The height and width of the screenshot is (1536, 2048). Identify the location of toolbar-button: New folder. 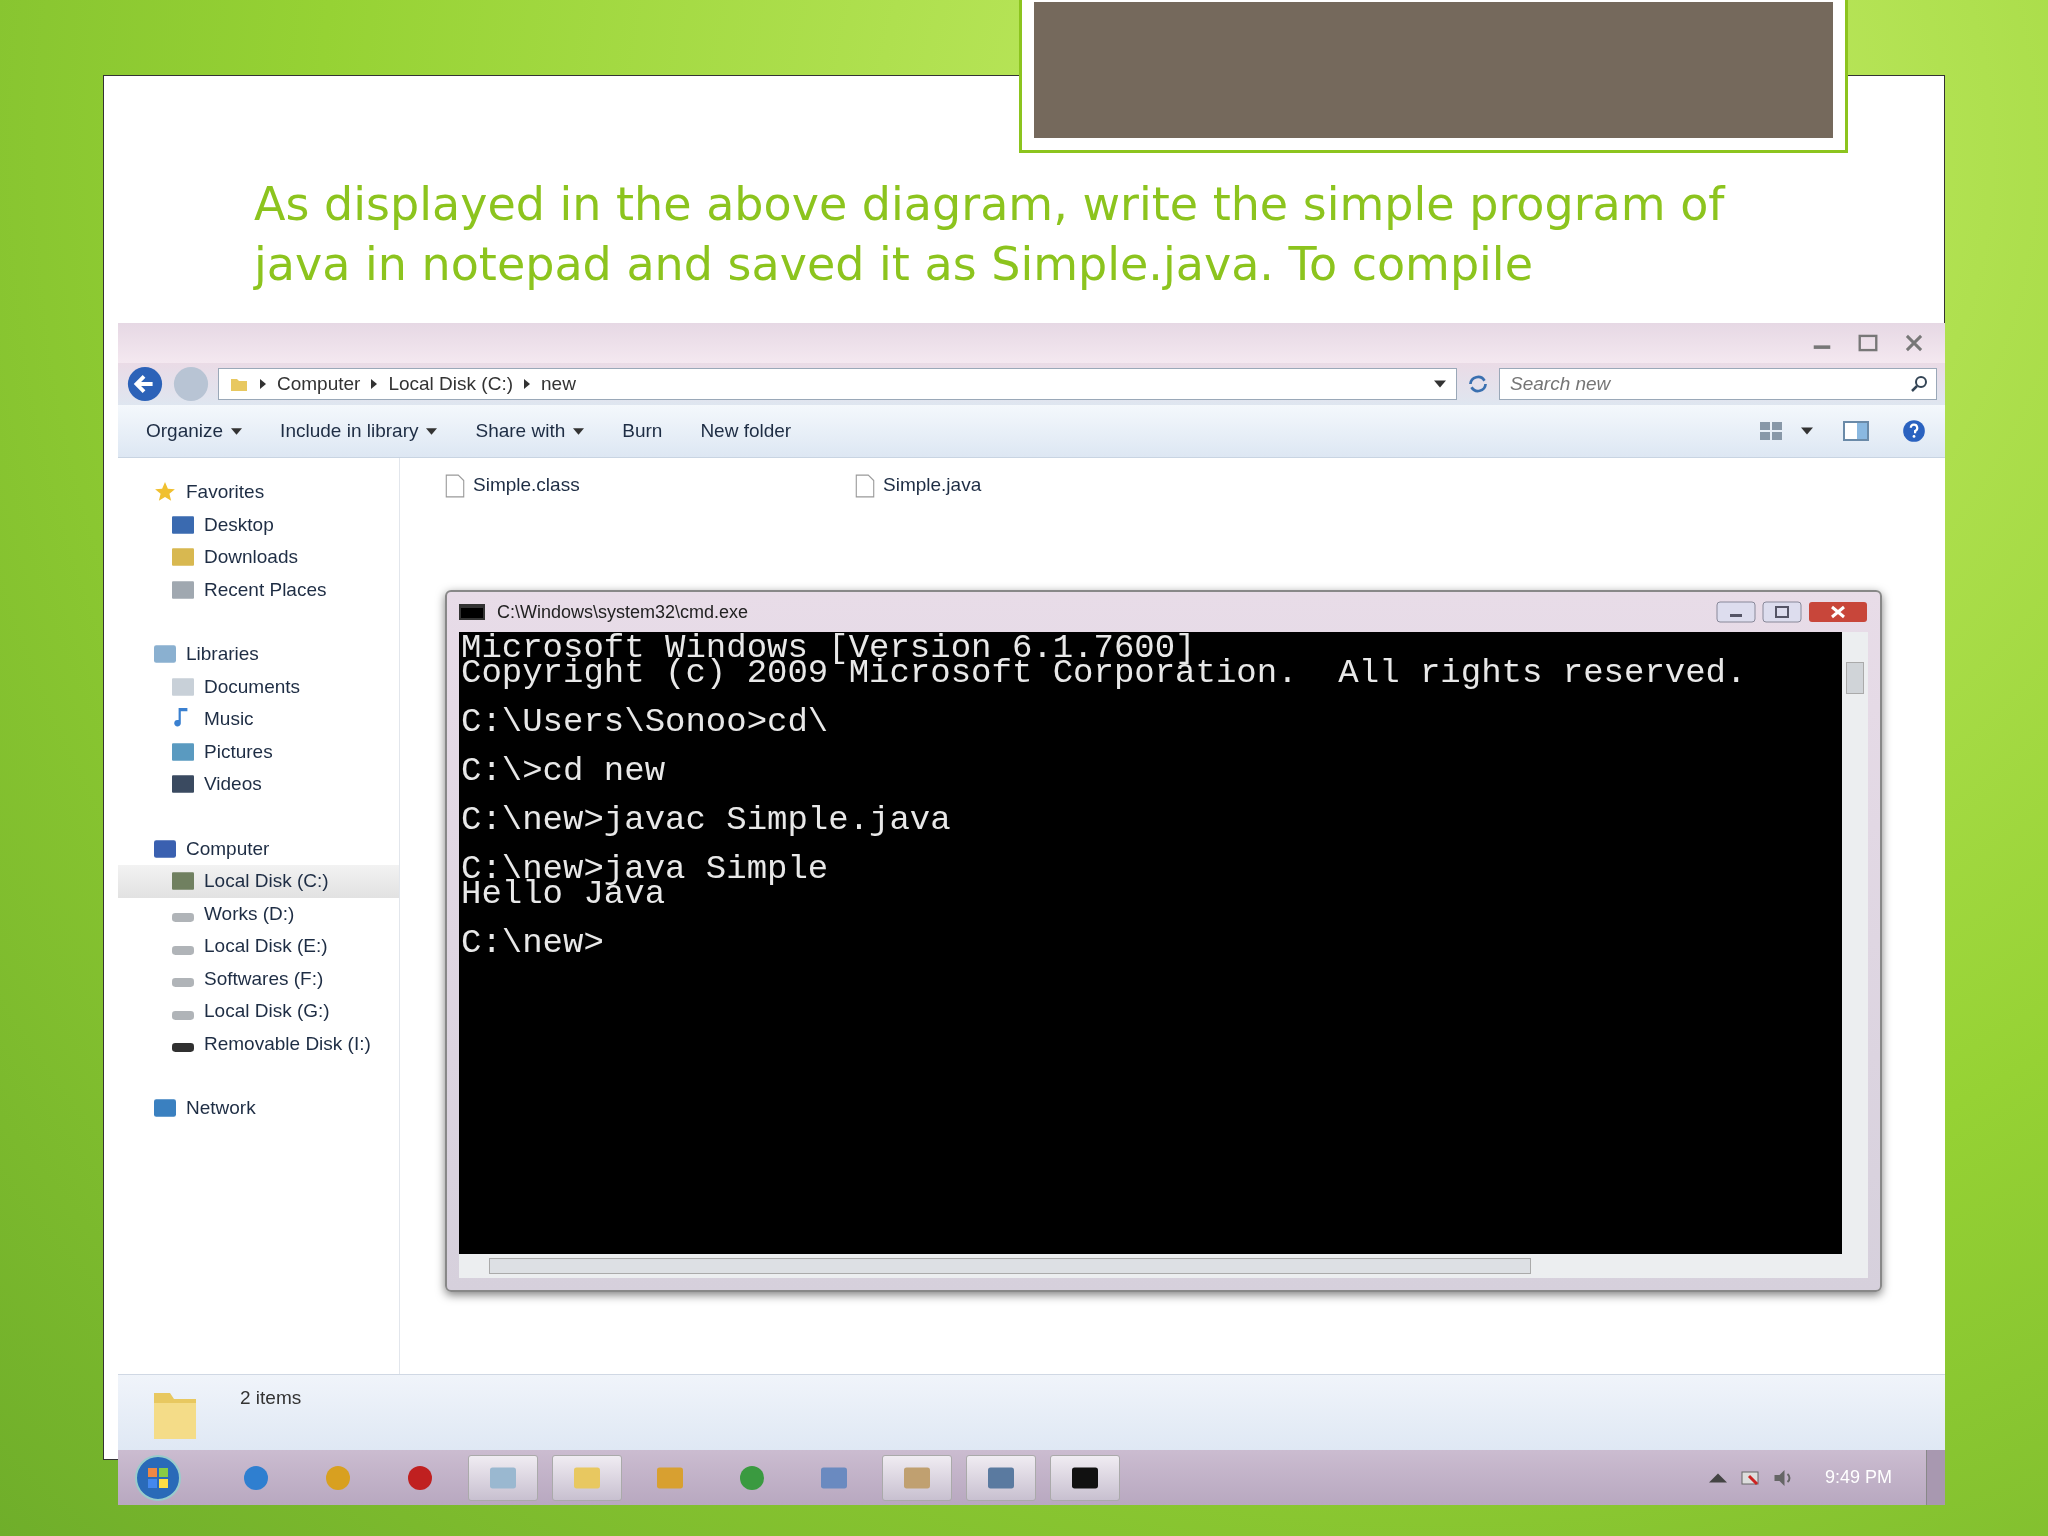
(746, 431).